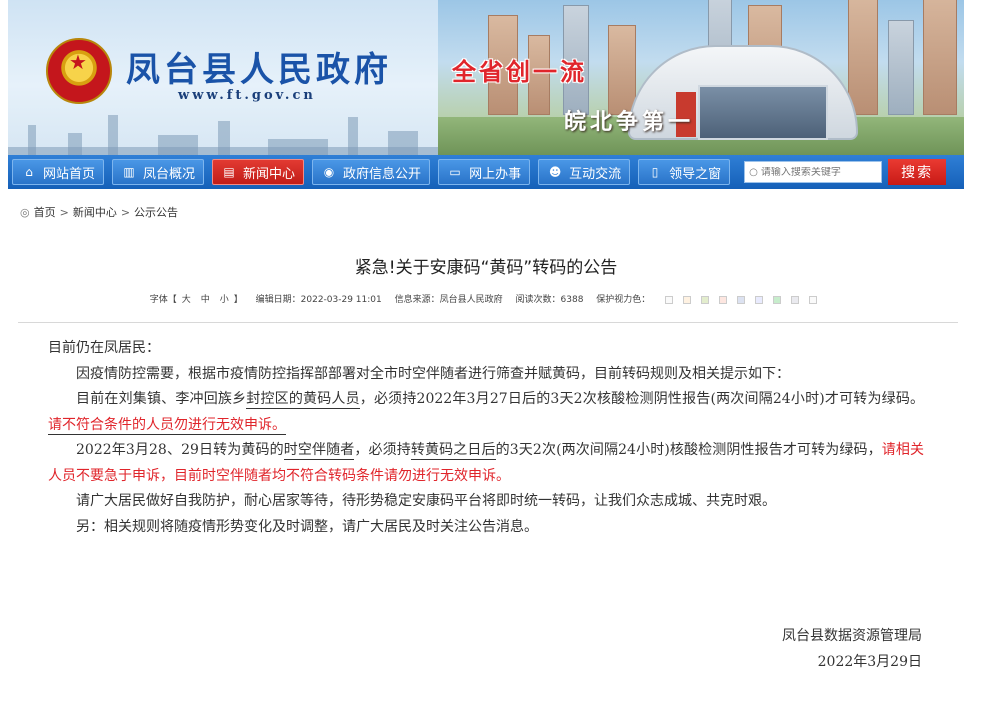  Describe the element at coordinates (259, 70) in the screenshot. I see `site-title: 凤台县人民政府` at that location.